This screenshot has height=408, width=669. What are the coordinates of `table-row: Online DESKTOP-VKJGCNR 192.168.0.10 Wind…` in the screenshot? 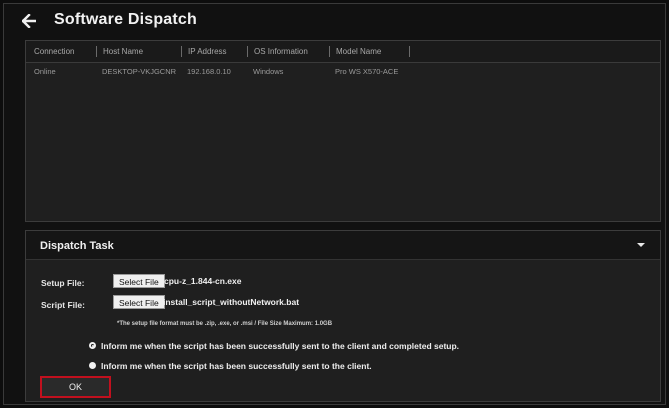 It's located at (343, 71).